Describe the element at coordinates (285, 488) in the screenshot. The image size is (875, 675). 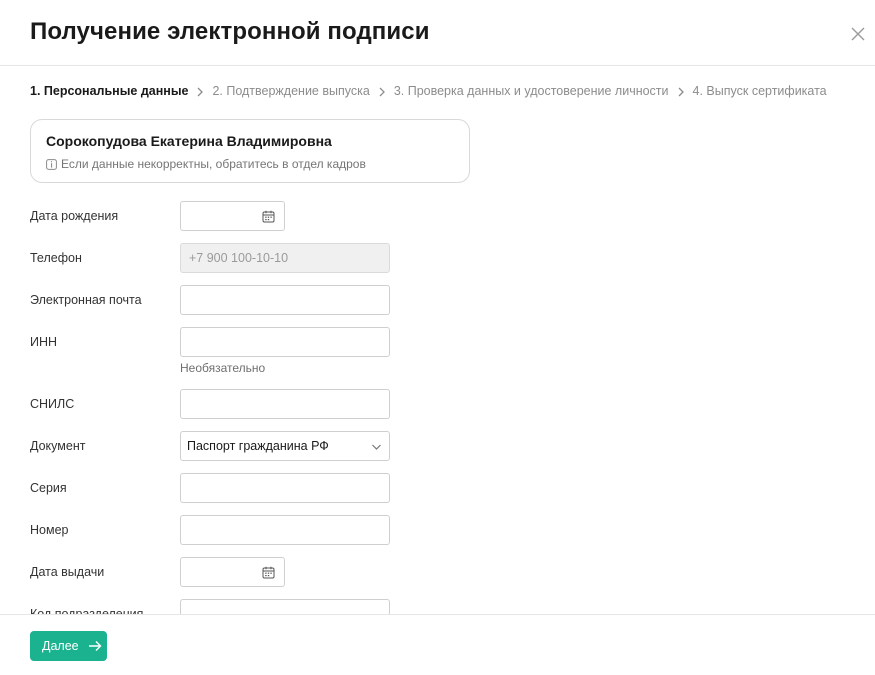
I see `series-field` at that location.